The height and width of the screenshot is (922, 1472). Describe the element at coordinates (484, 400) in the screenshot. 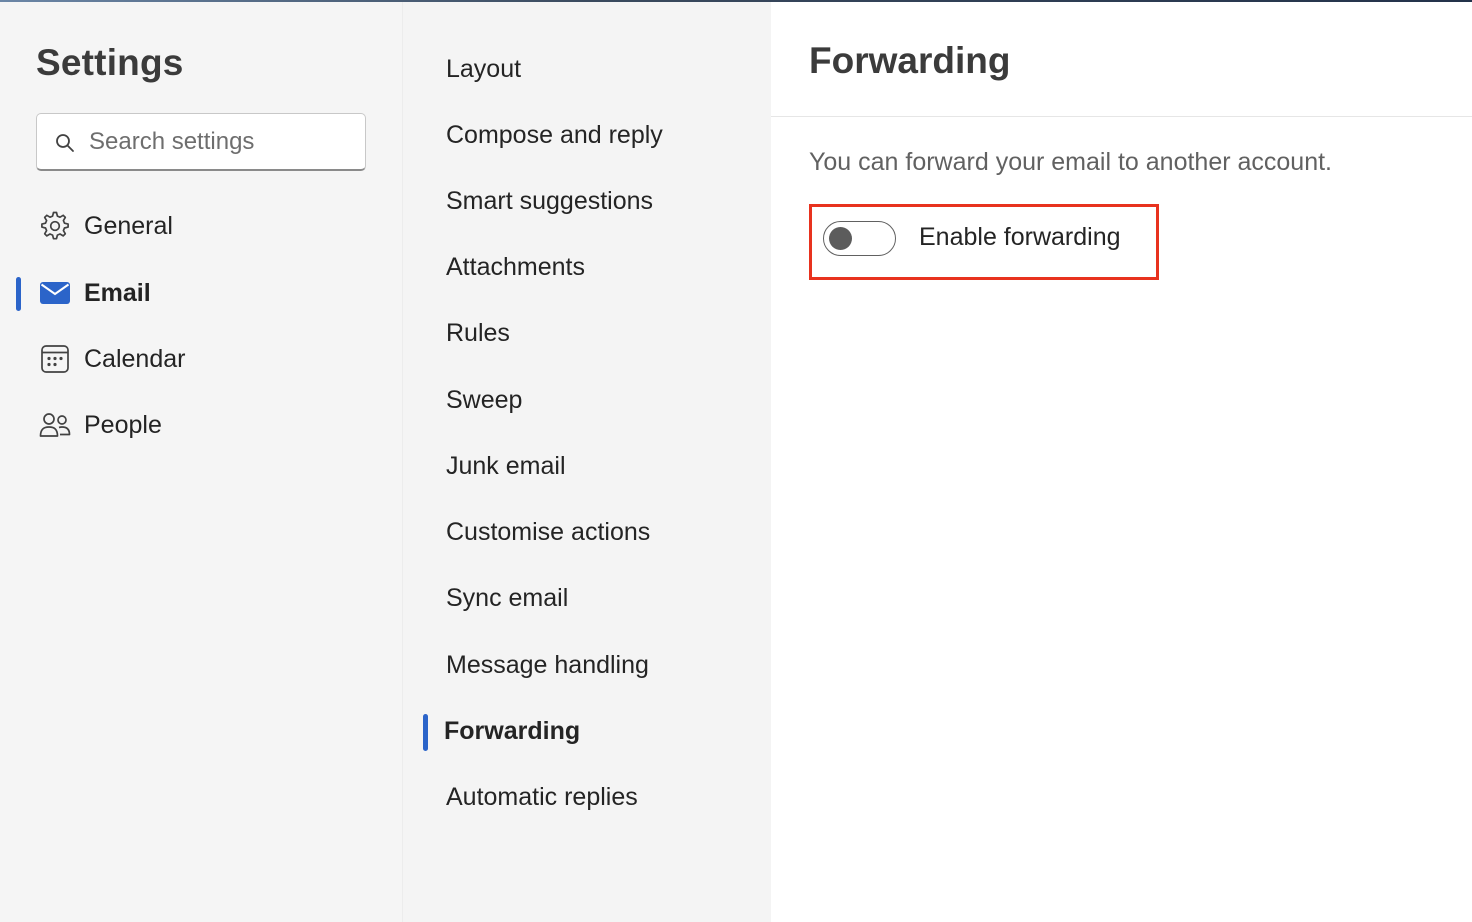

I see `subnav-label: Sweep` at that location.